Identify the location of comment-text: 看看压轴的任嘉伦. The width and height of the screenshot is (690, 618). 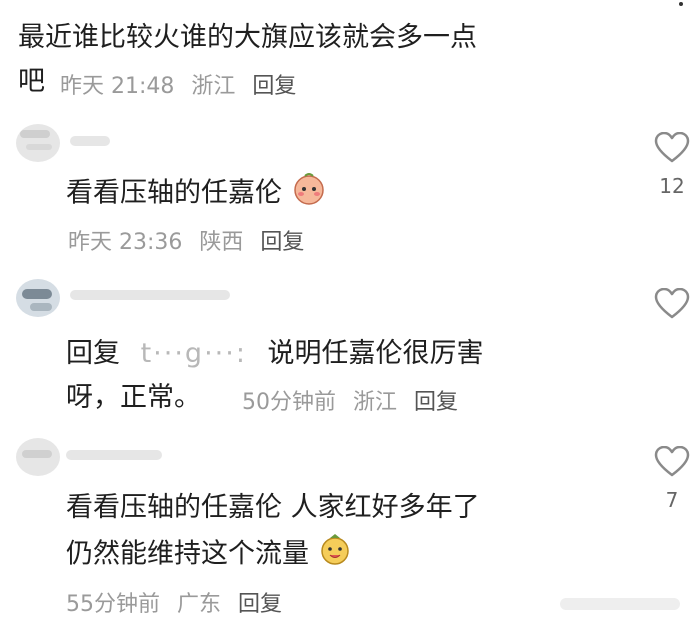
(196, 194).